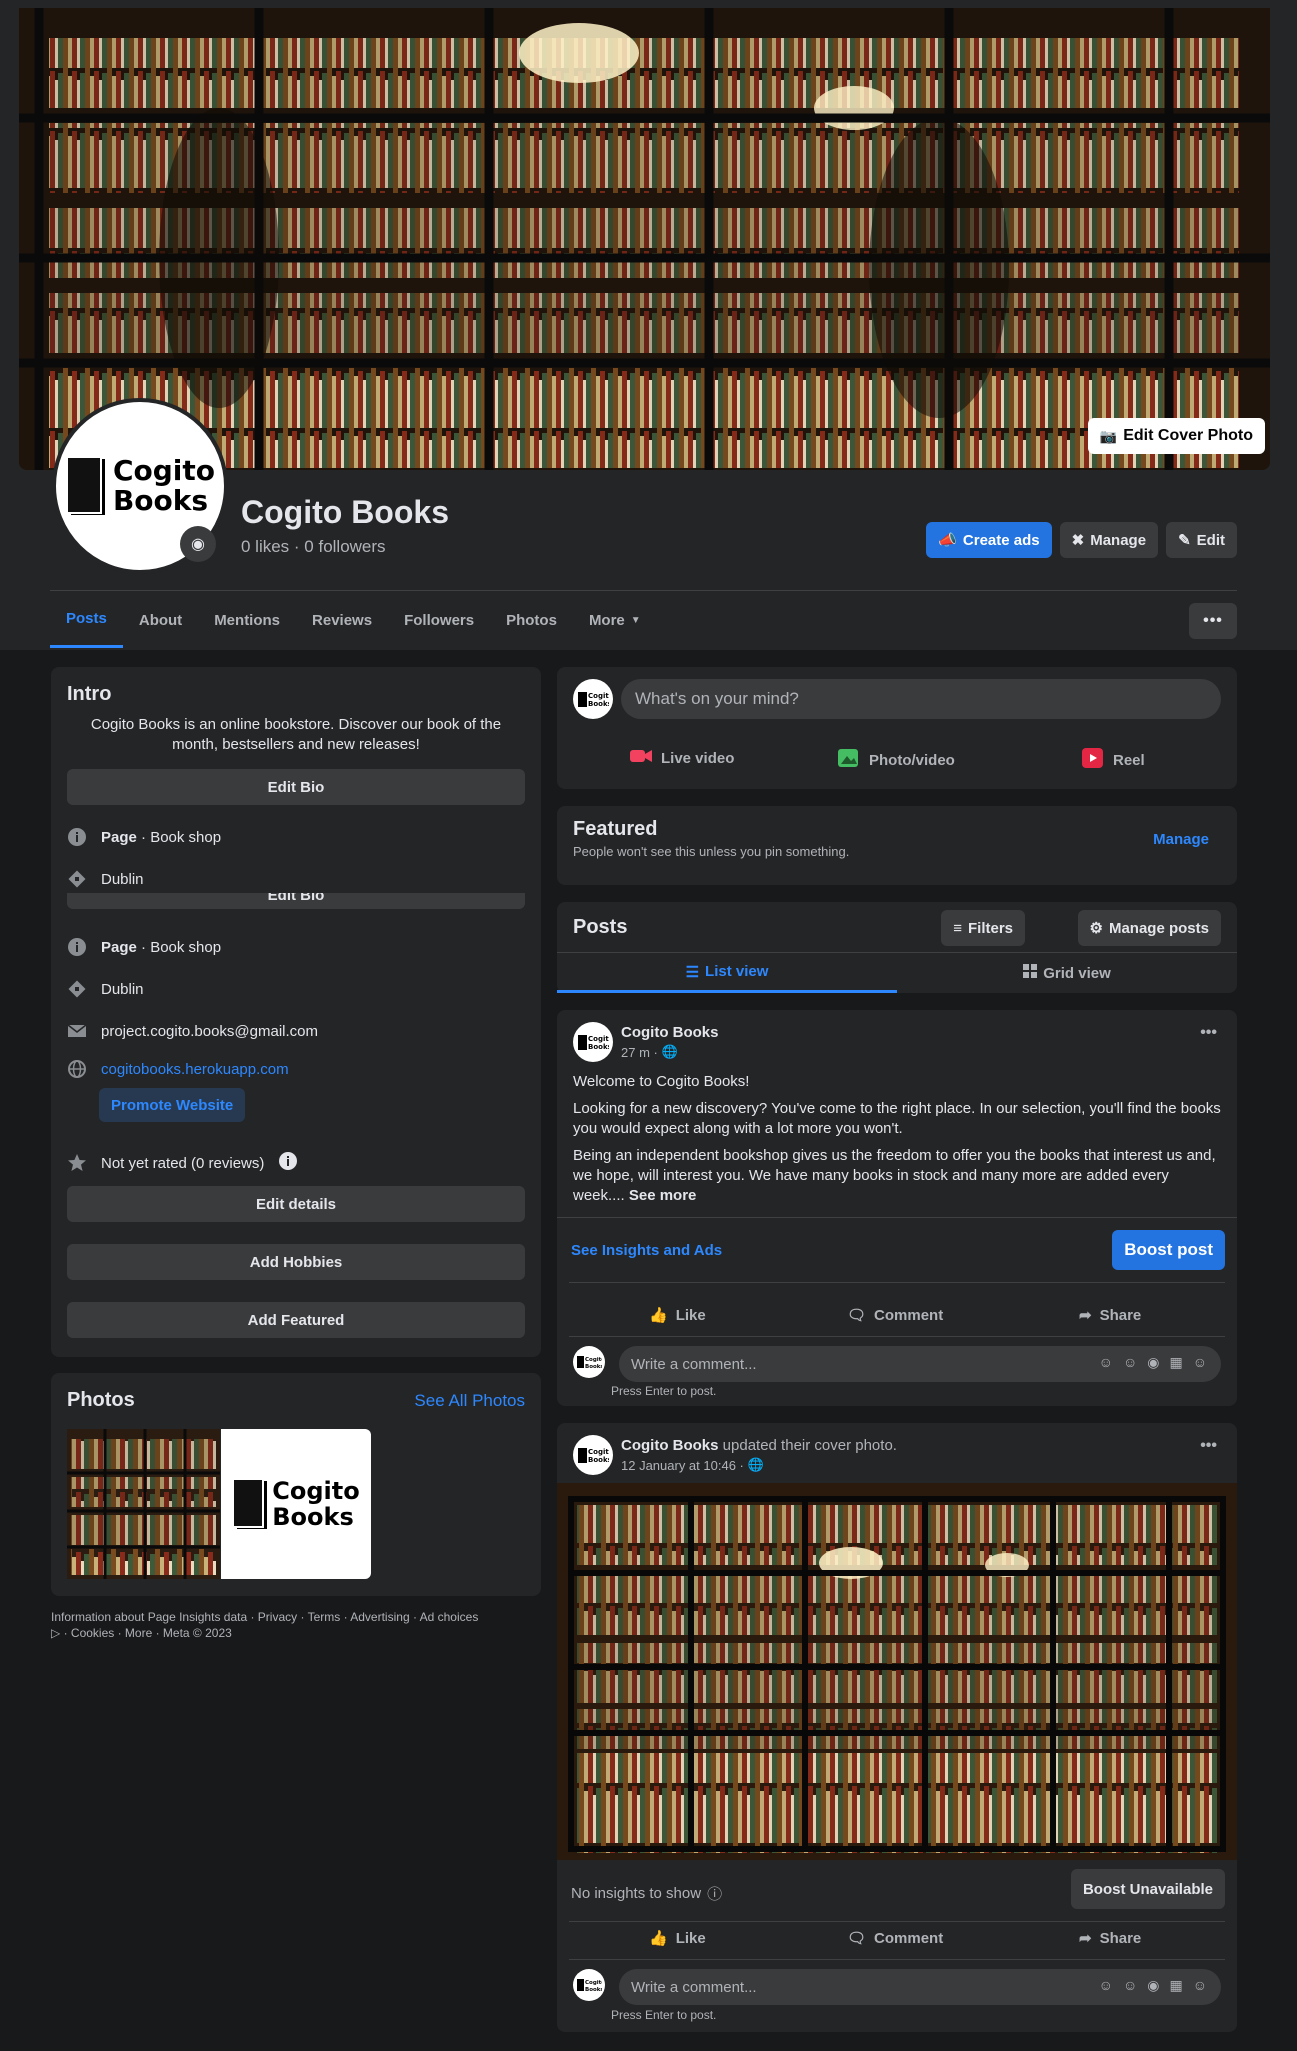  What do you see at coordinates (921, 699) in the screenshot?
I see `whats-on-your-mind-input: What's on your mind?` at bounding box center [921, 699].